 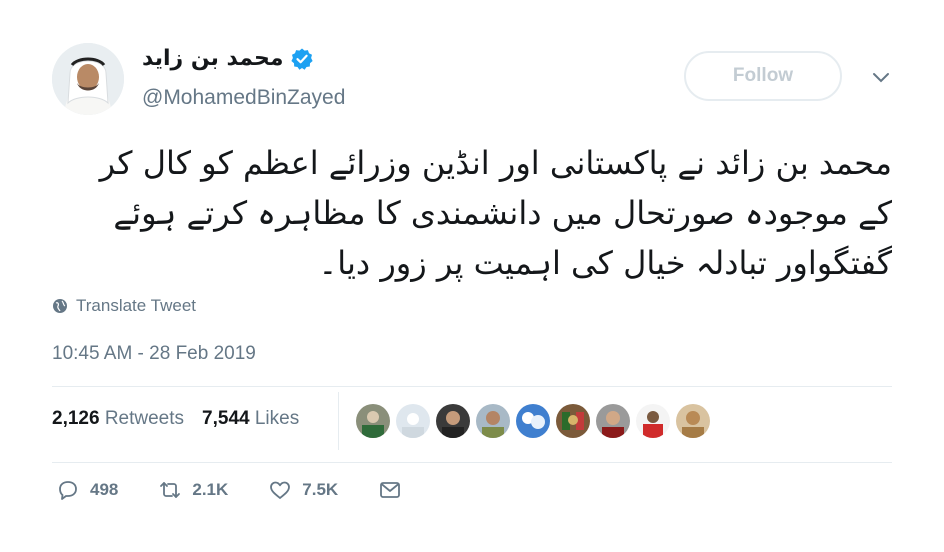 I want to click on retweet-action: 2.1K, so click(x=193, y=490).